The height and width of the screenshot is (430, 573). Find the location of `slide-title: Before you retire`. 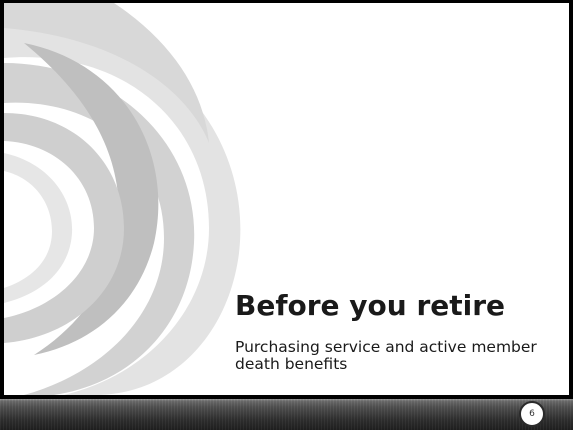

slide-title: Before you retire is located at coordinates (370, 305).